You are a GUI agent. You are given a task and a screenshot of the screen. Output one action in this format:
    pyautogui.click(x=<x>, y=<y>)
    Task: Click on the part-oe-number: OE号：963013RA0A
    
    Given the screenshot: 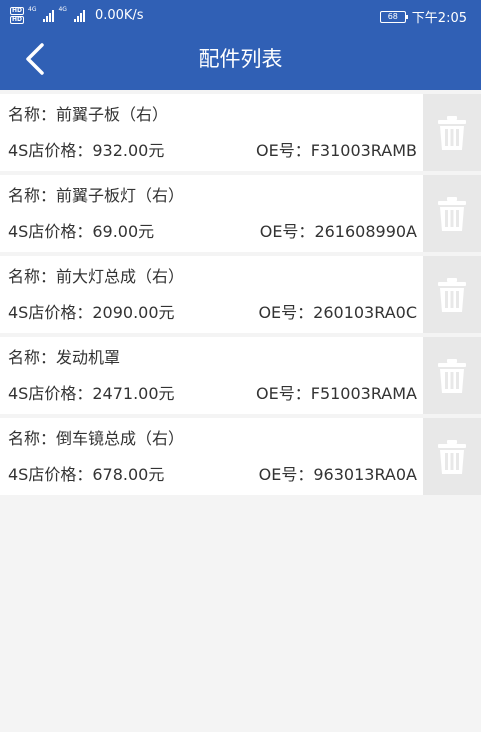 What is the action you would take?
    pyautogui.click(x=338, y=475)
    